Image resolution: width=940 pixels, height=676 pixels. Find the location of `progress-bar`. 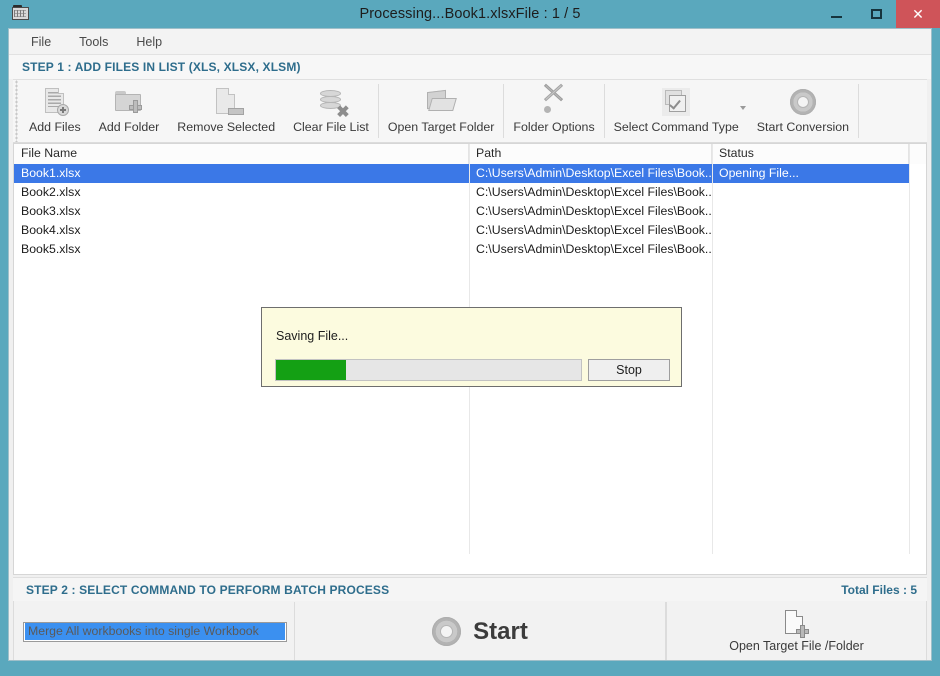

progress-bar is located at coordinates (428, 370).